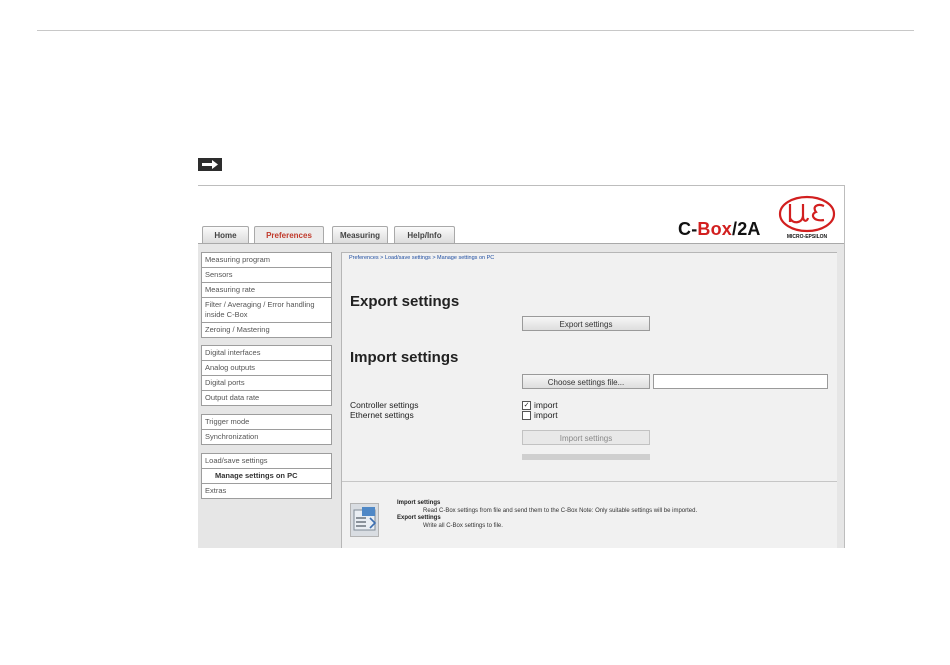  What do you see at coordinates (266, 383) in the screenshot?
I see `sidebar-item-digital-ports: Digital ports` at bounding box center [266, 383].